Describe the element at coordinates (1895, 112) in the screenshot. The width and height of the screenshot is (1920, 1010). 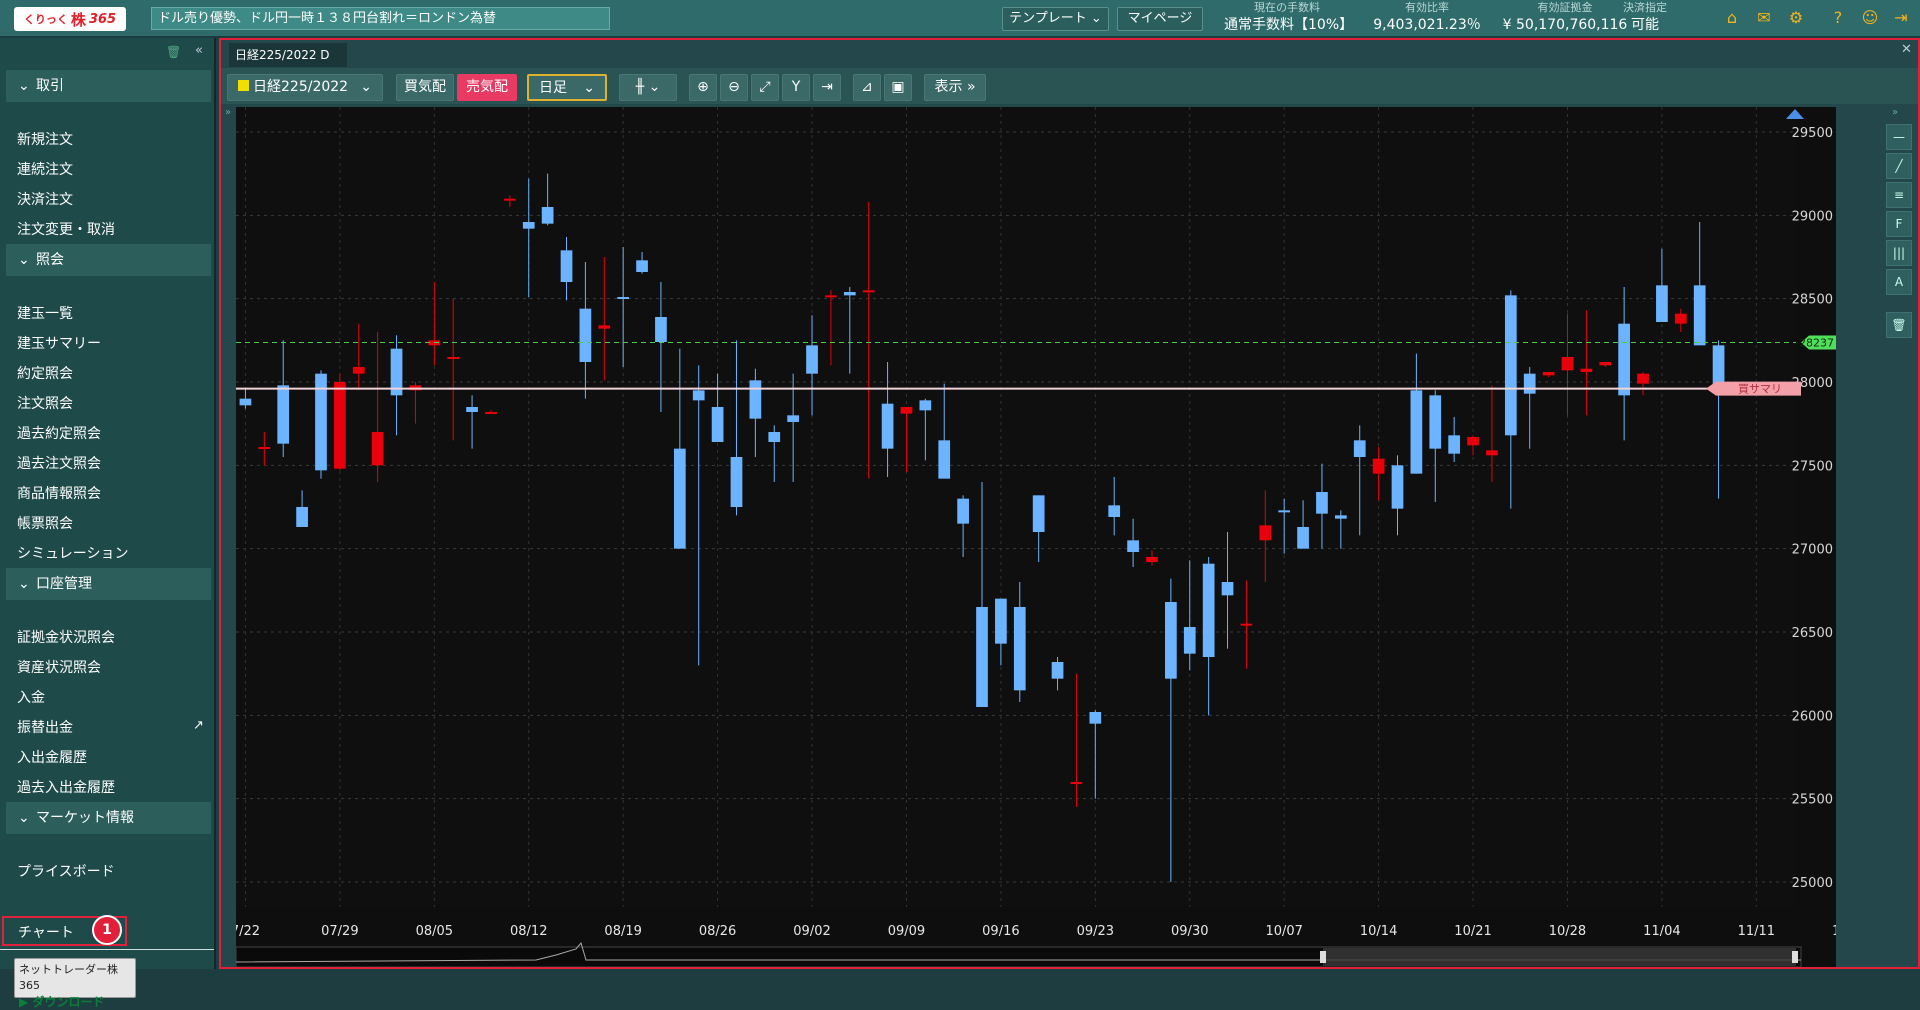
I see `right-expand-handle: »` at that location.